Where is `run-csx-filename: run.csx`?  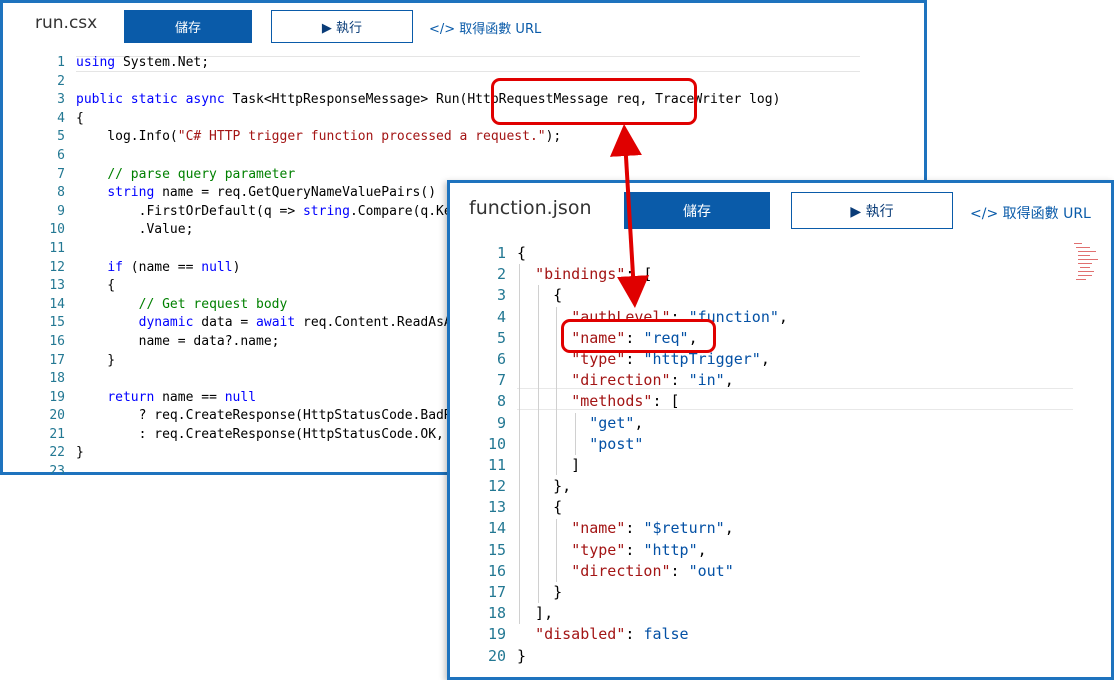
run-csx-filename: run.csx is located at coordinates (66, 23).